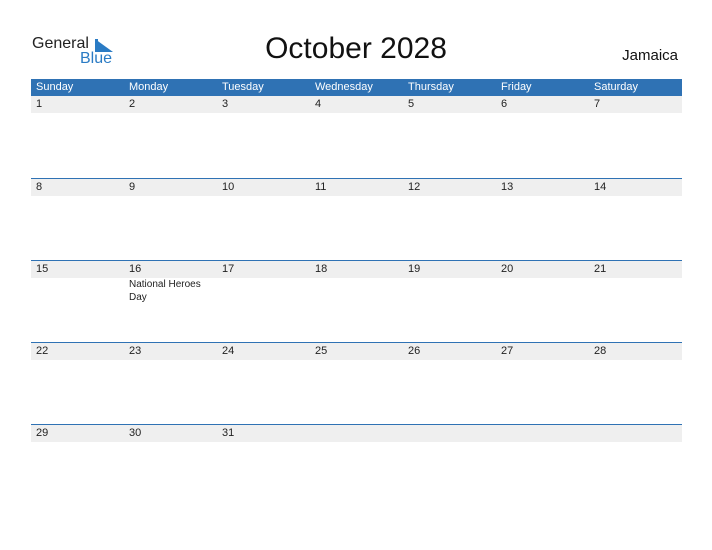 This screenshot has width=712, height=550. I want to click on day-cell: 11, so click(356, 187).